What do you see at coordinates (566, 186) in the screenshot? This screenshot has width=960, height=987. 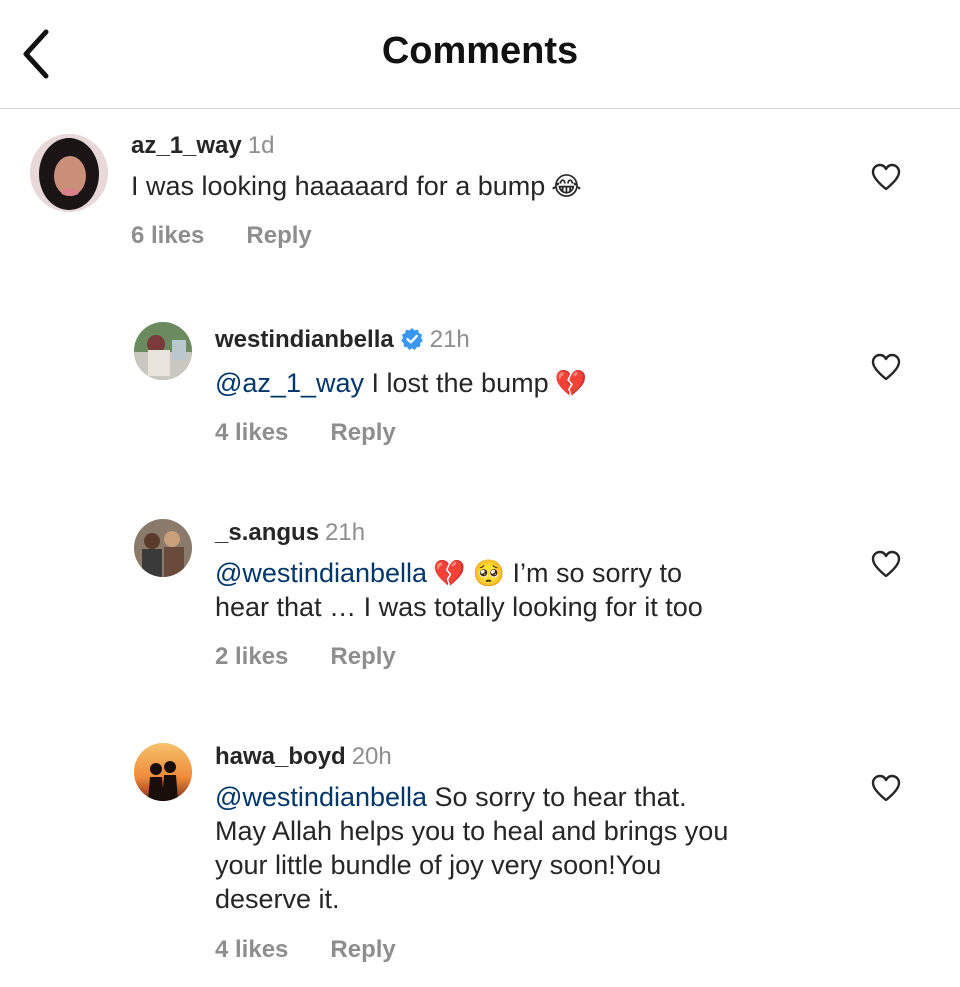 I see `tears-of-joy-emoji: 😂` at bounding box center [566, 186].